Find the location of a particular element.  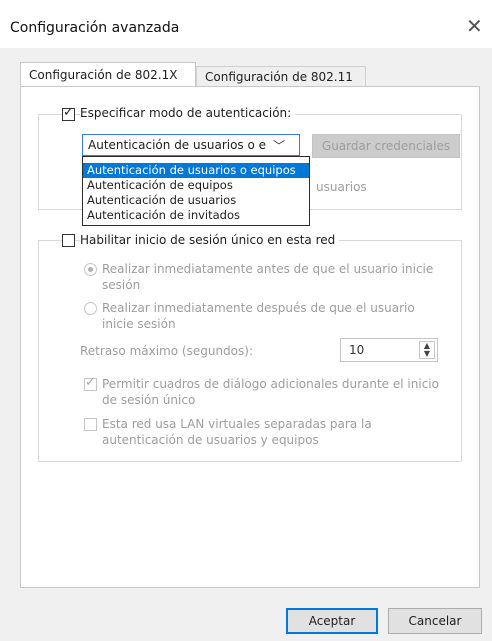

title-bar: Configuración avanzada ✕ is located at coordinates (246, 24).